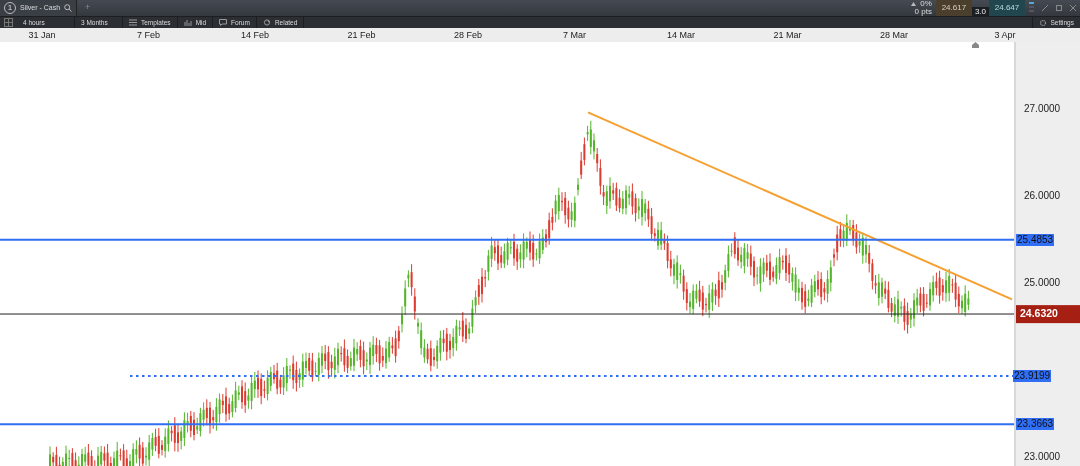 Image resolution: width=1080 pixels, height=466 pixels. What do you see at coordinates (1031, 8) in the screenshot?
I see `level-bars-icon` at bounding box center [1031, 8].